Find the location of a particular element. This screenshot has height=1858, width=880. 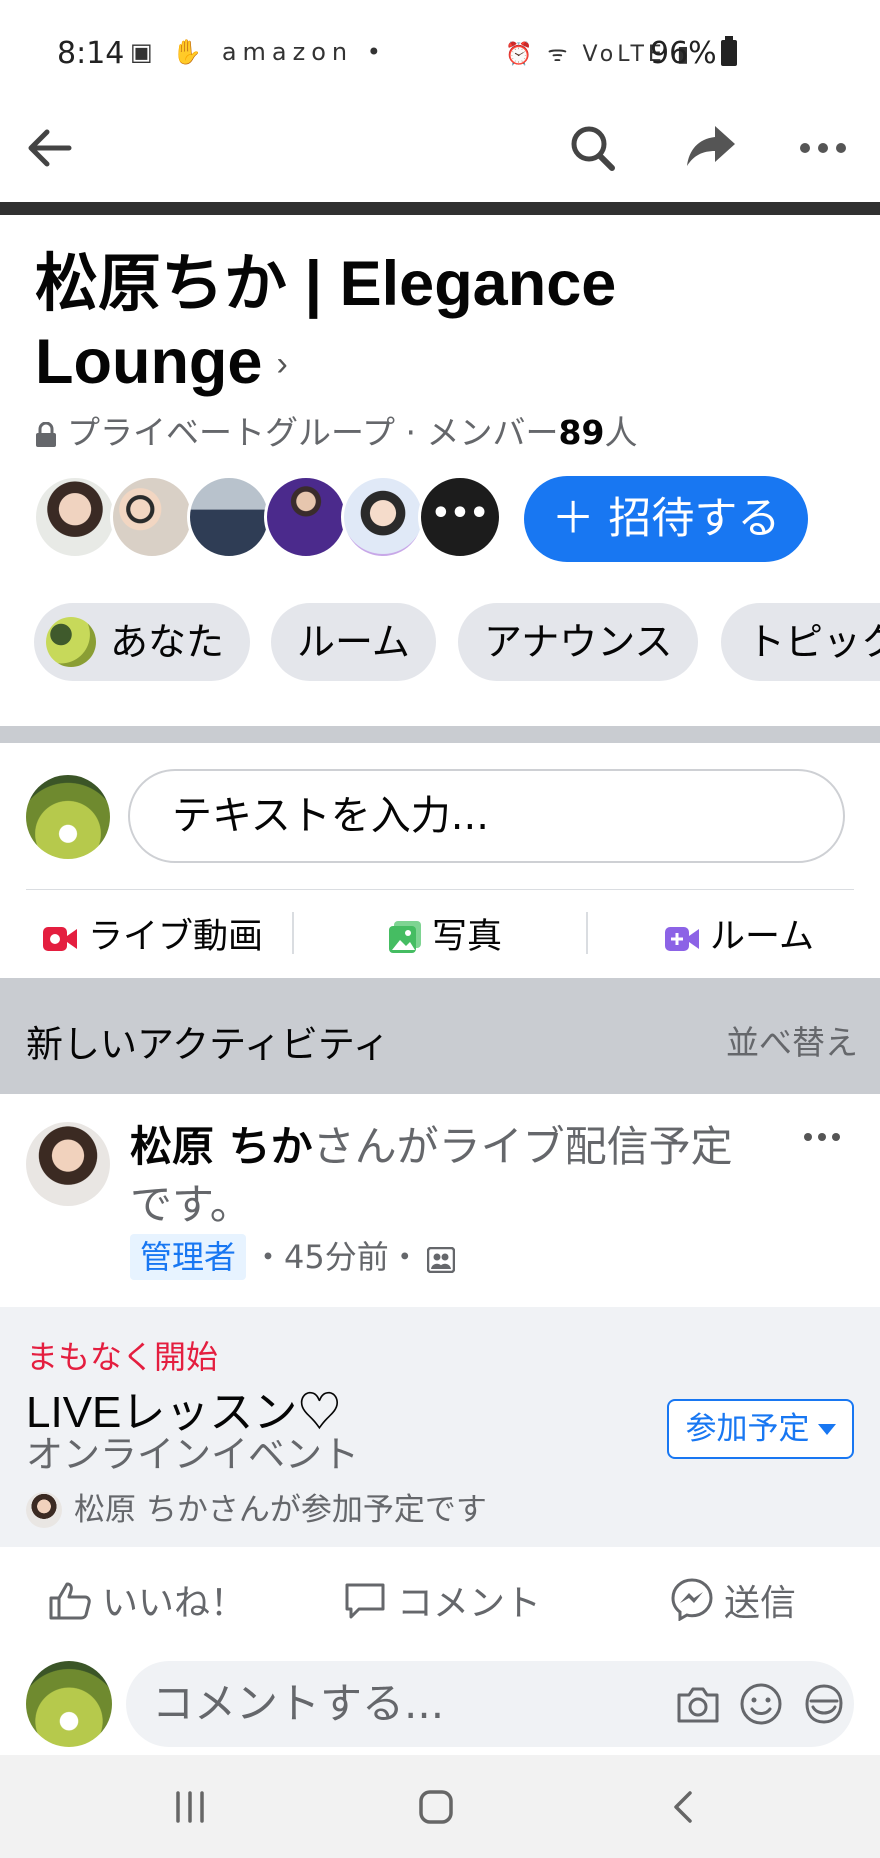

group-privacy-info: プライベートグループ · メンバー89人 is located at coordinates (336, 430).